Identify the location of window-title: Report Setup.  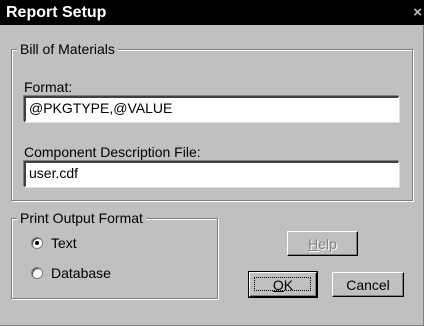
(56, 12).